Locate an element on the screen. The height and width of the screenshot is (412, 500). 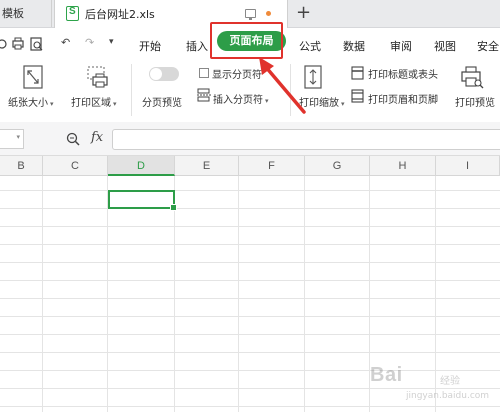
quick-access-toolbar is located at coordinates (21, 44).